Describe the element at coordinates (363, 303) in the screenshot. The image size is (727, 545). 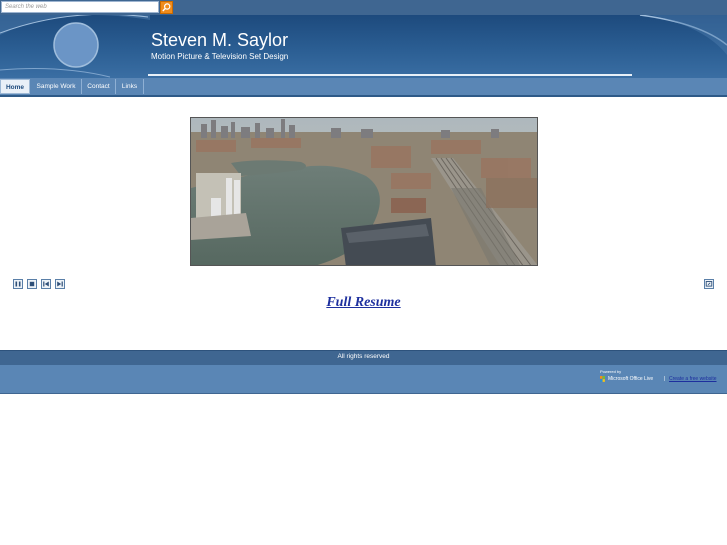
I see `full-resume-link: Full Resume` at that location.